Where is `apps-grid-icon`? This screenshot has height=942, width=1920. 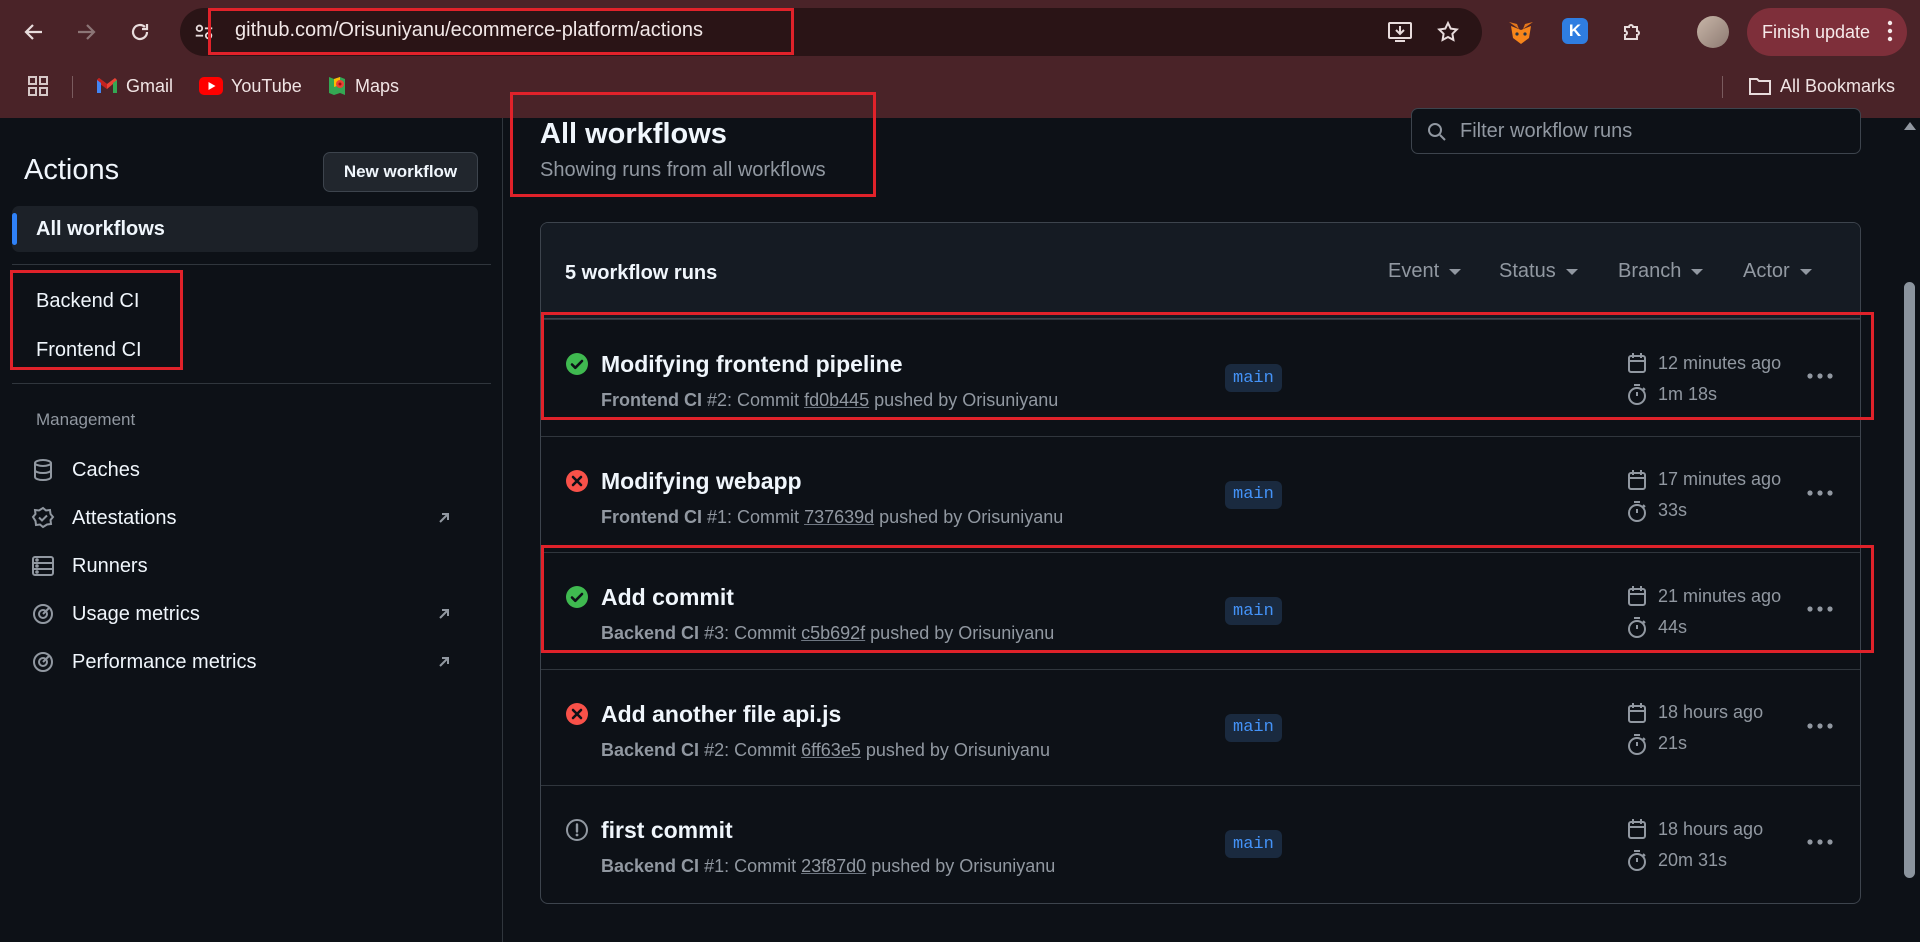 apps-grid-icon is located at coordinates (38, 86).